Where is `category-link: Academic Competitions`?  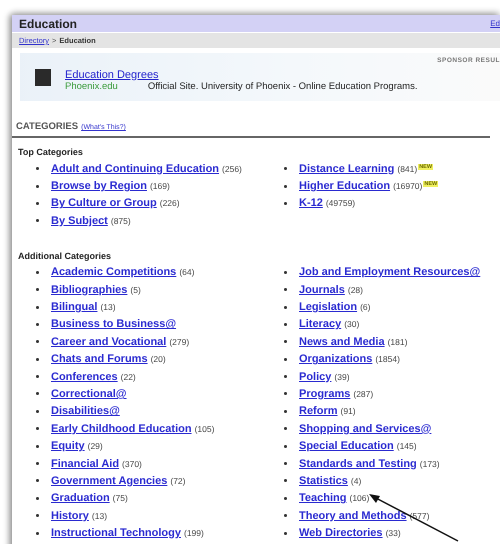 category-link: Academic Competitions is located at coordinates (113, 272).